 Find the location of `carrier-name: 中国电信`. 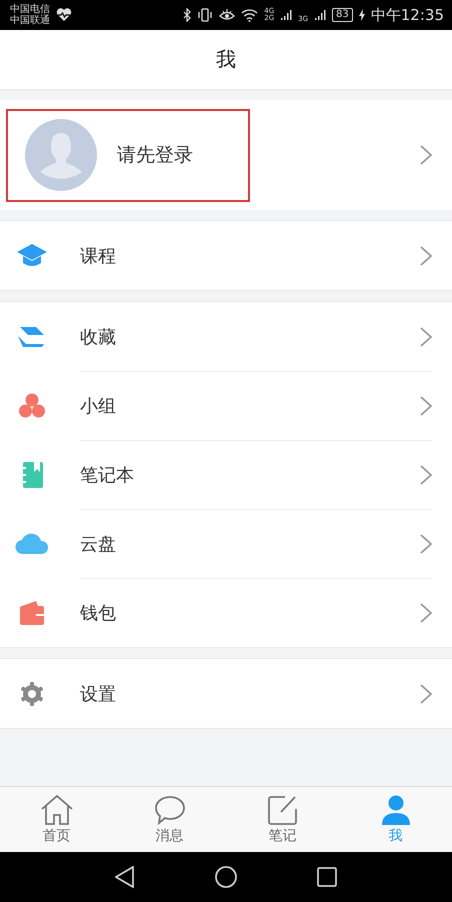

carrier-name: 中国电信 is located at coordinates (30, 9).